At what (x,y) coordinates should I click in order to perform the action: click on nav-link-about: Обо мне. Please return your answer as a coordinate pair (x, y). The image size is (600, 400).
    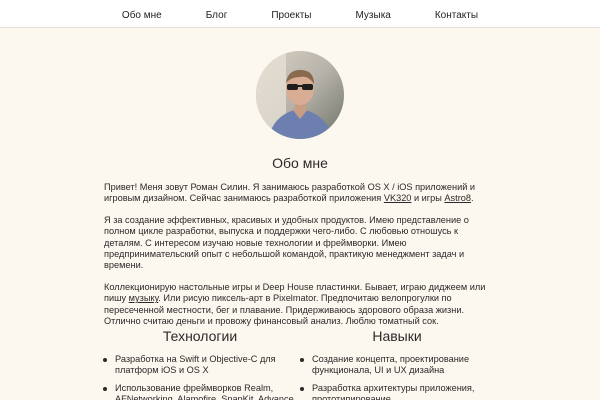
    Looking at the image, I should click on (142, 15).